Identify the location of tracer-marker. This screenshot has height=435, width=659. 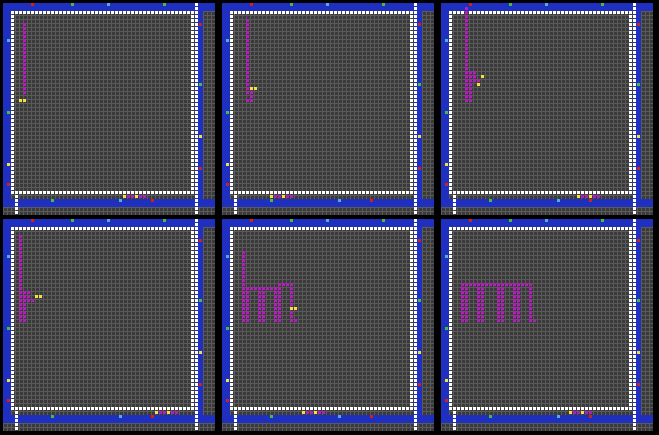
(40, 296).